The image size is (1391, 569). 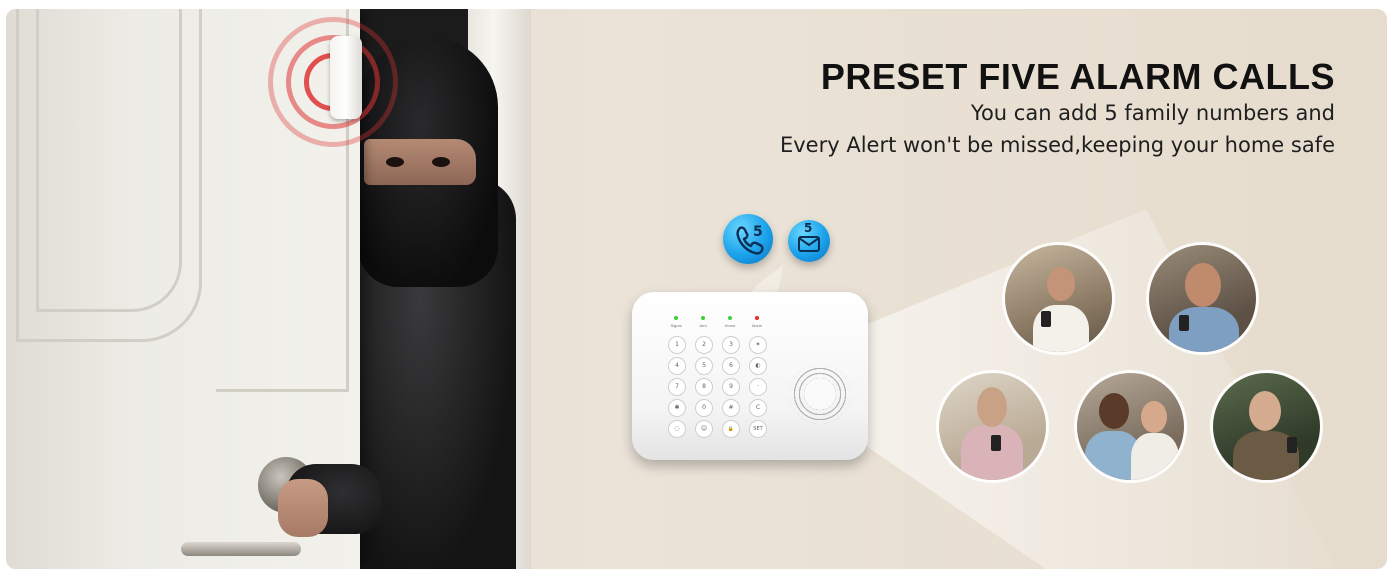 I want to click on sms-badge: 5, so click(x=809, y=241).